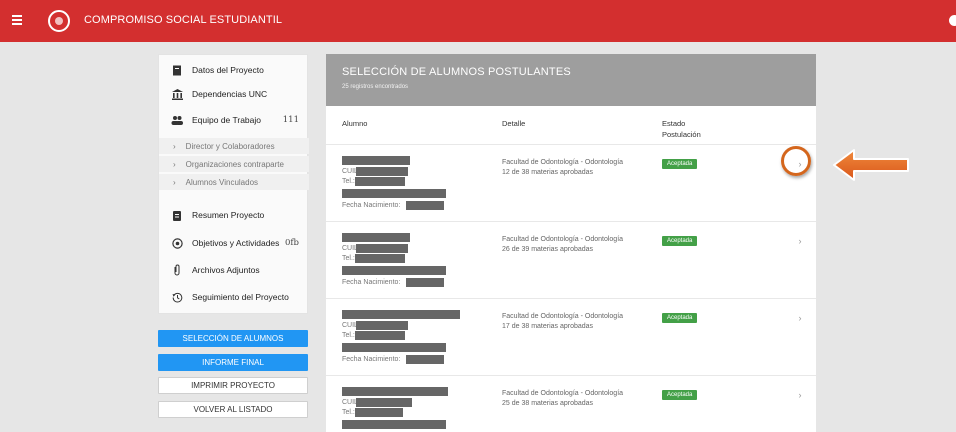  Describe the element at coordinates (514, 123) in the screenshot. I see `column-header-detalle: Detalle` at that location.